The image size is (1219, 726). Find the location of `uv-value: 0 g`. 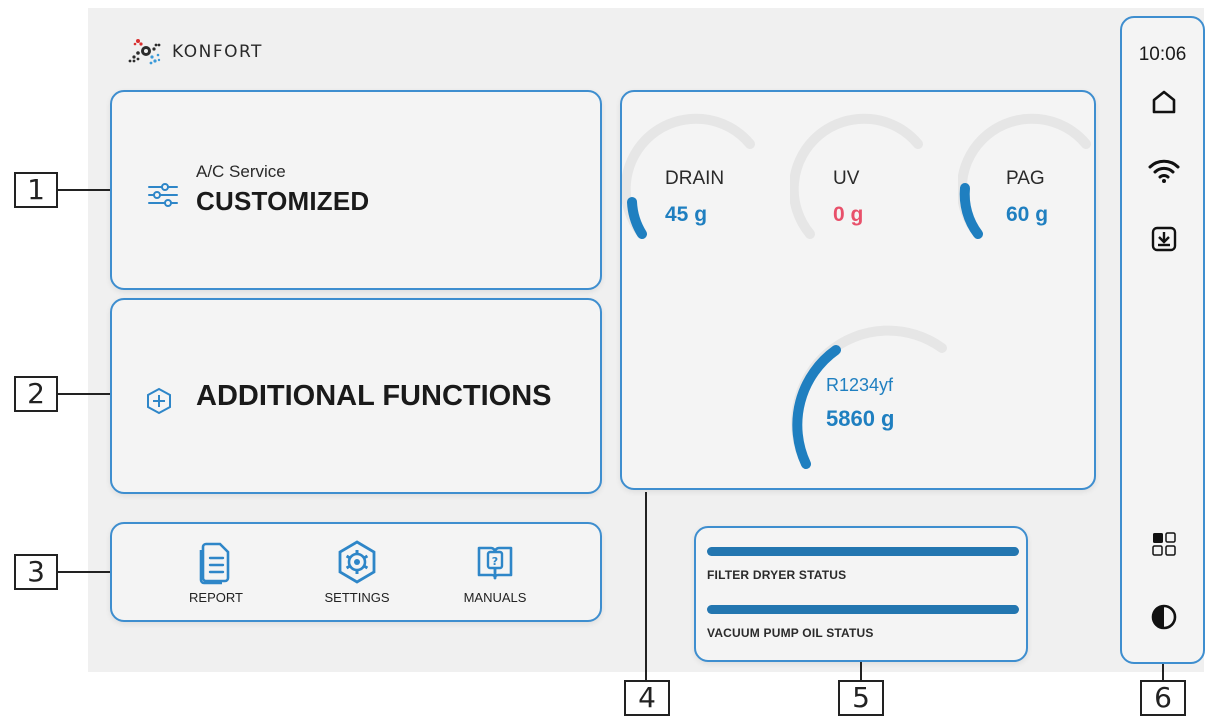

uv-value: 0 g is located at coordinates (848, 214).